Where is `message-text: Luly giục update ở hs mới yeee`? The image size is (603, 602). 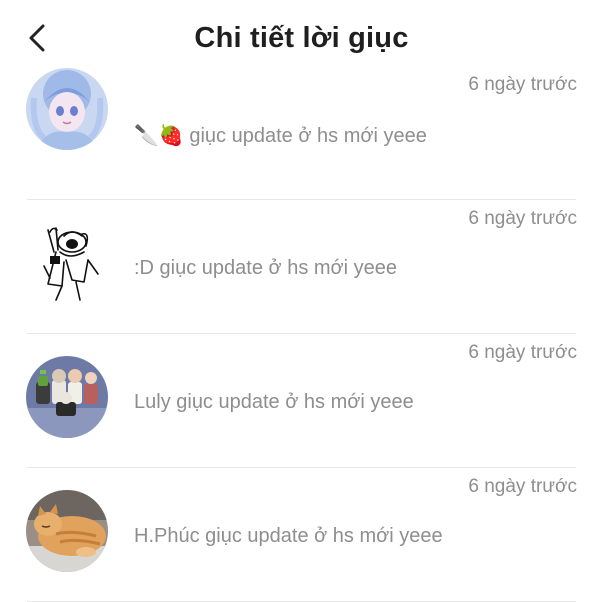
message-text: Luly giục update ở hs mới yeee is located at coordinates (274, 402).